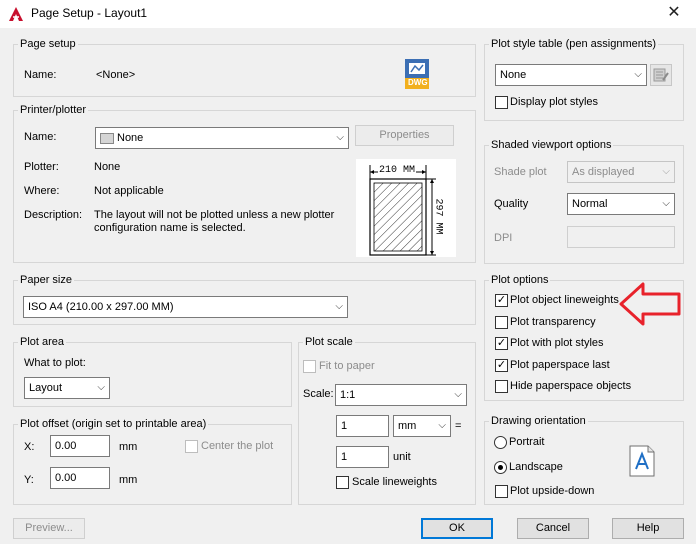 This screenshot has height=544, width=696. Describe the element at coordinates (553, 322) in the screenshot. I see `plot-transparency-label: Plot transparency` at that location.